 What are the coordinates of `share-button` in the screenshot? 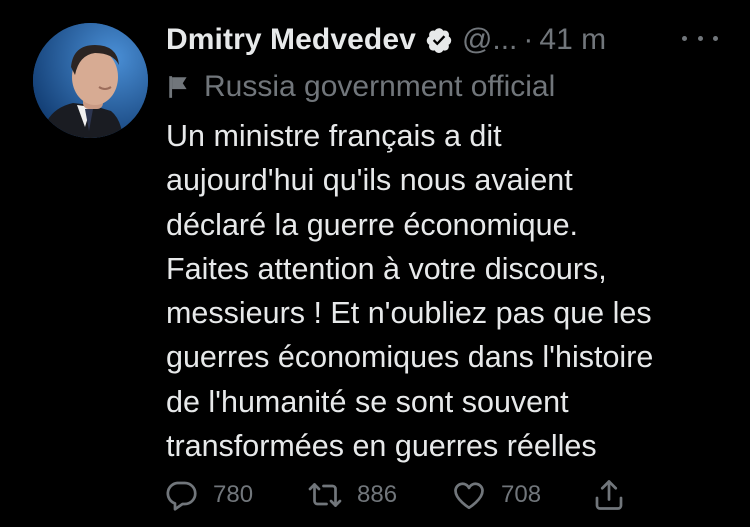 It's located at (609, 495).